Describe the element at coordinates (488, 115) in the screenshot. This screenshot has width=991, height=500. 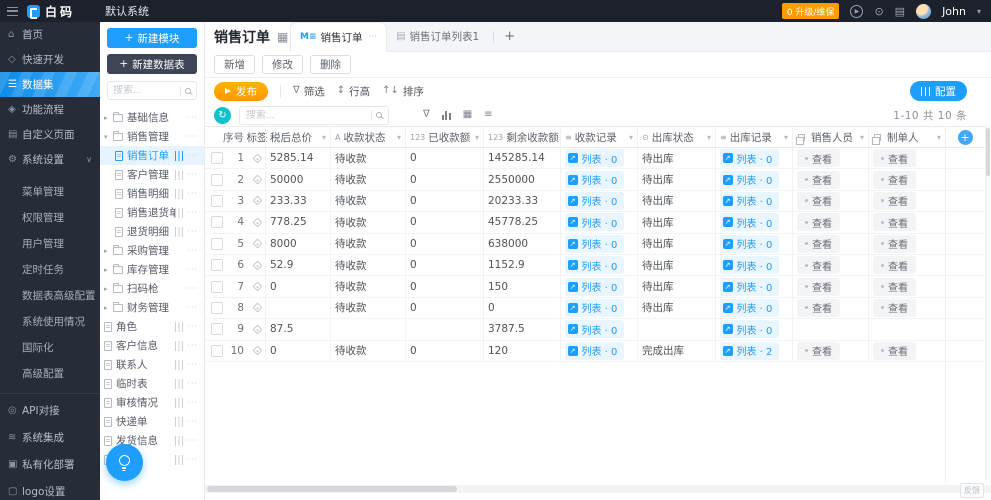
I see `row-lines-icon: ≡` at that location.